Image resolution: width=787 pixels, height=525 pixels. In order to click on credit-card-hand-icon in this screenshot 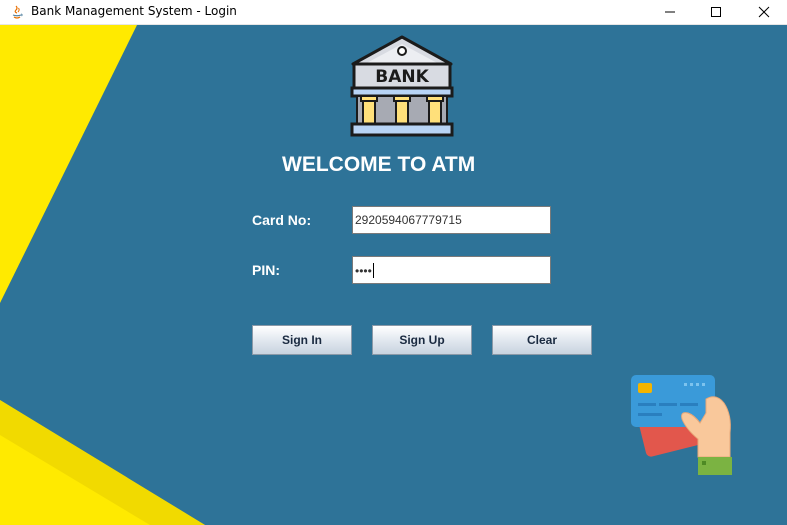, I will do `click(681, 425)`.